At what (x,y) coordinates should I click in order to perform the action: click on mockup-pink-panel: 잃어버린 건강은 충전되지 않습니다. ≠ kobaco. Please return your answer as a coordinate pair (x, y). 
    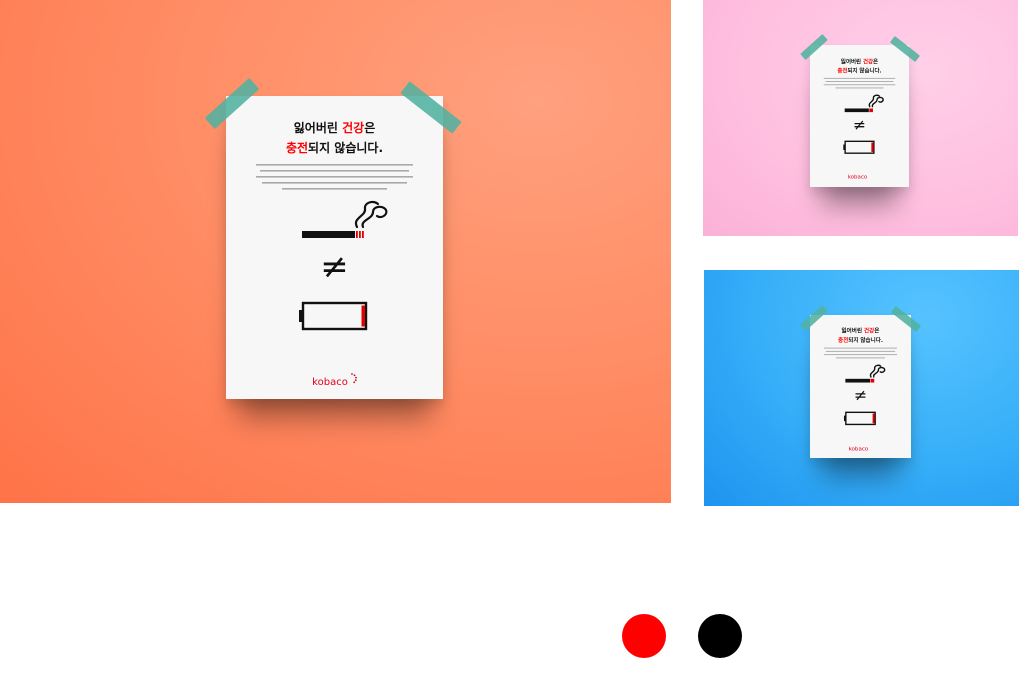
    Looking at the image, I should click on (860, 118).